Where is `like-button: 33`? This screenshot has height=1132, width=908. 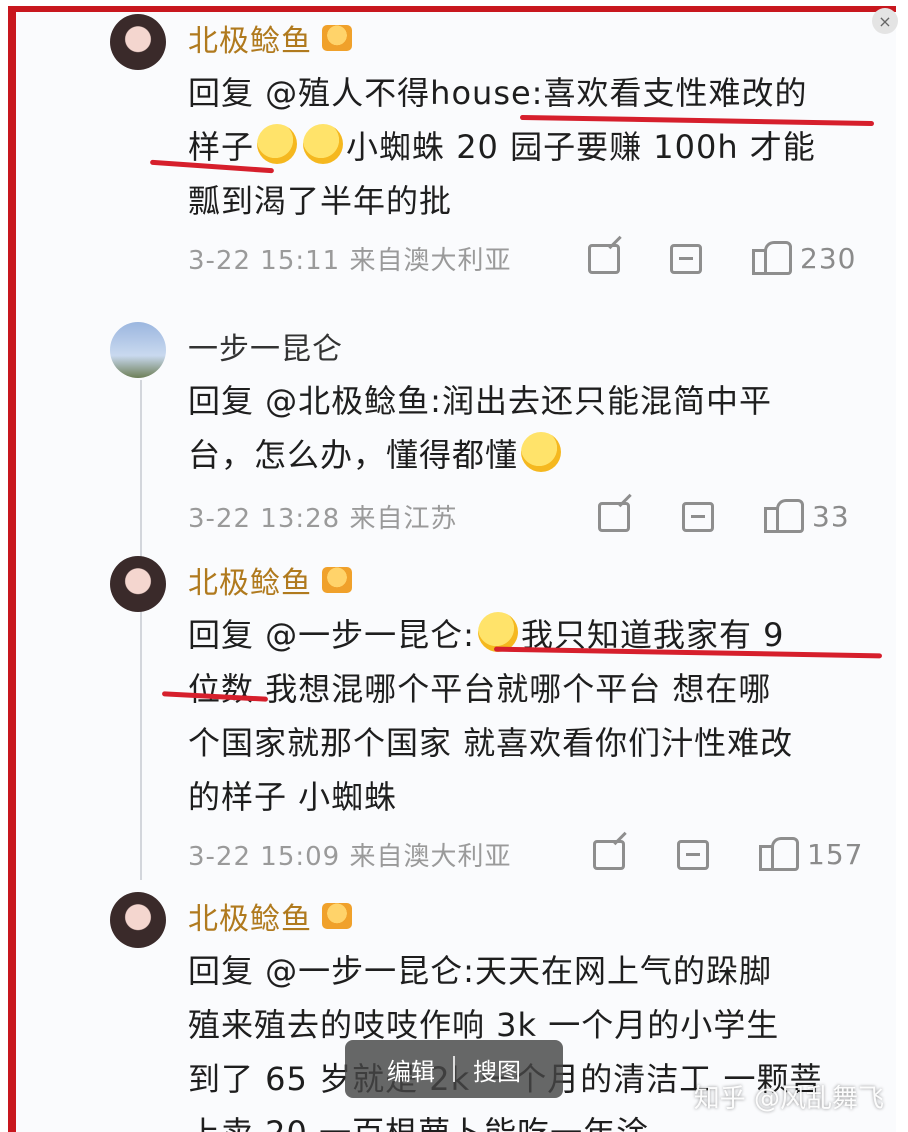 like-button: 33 is located at coordinates (807, 515).